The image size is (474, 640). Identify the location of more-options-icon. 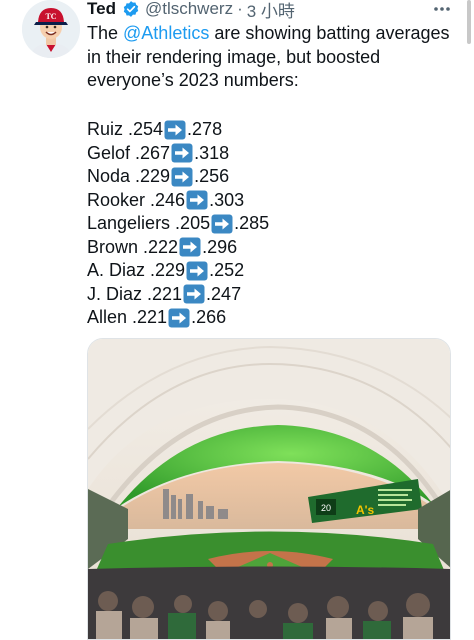
(442, 9).